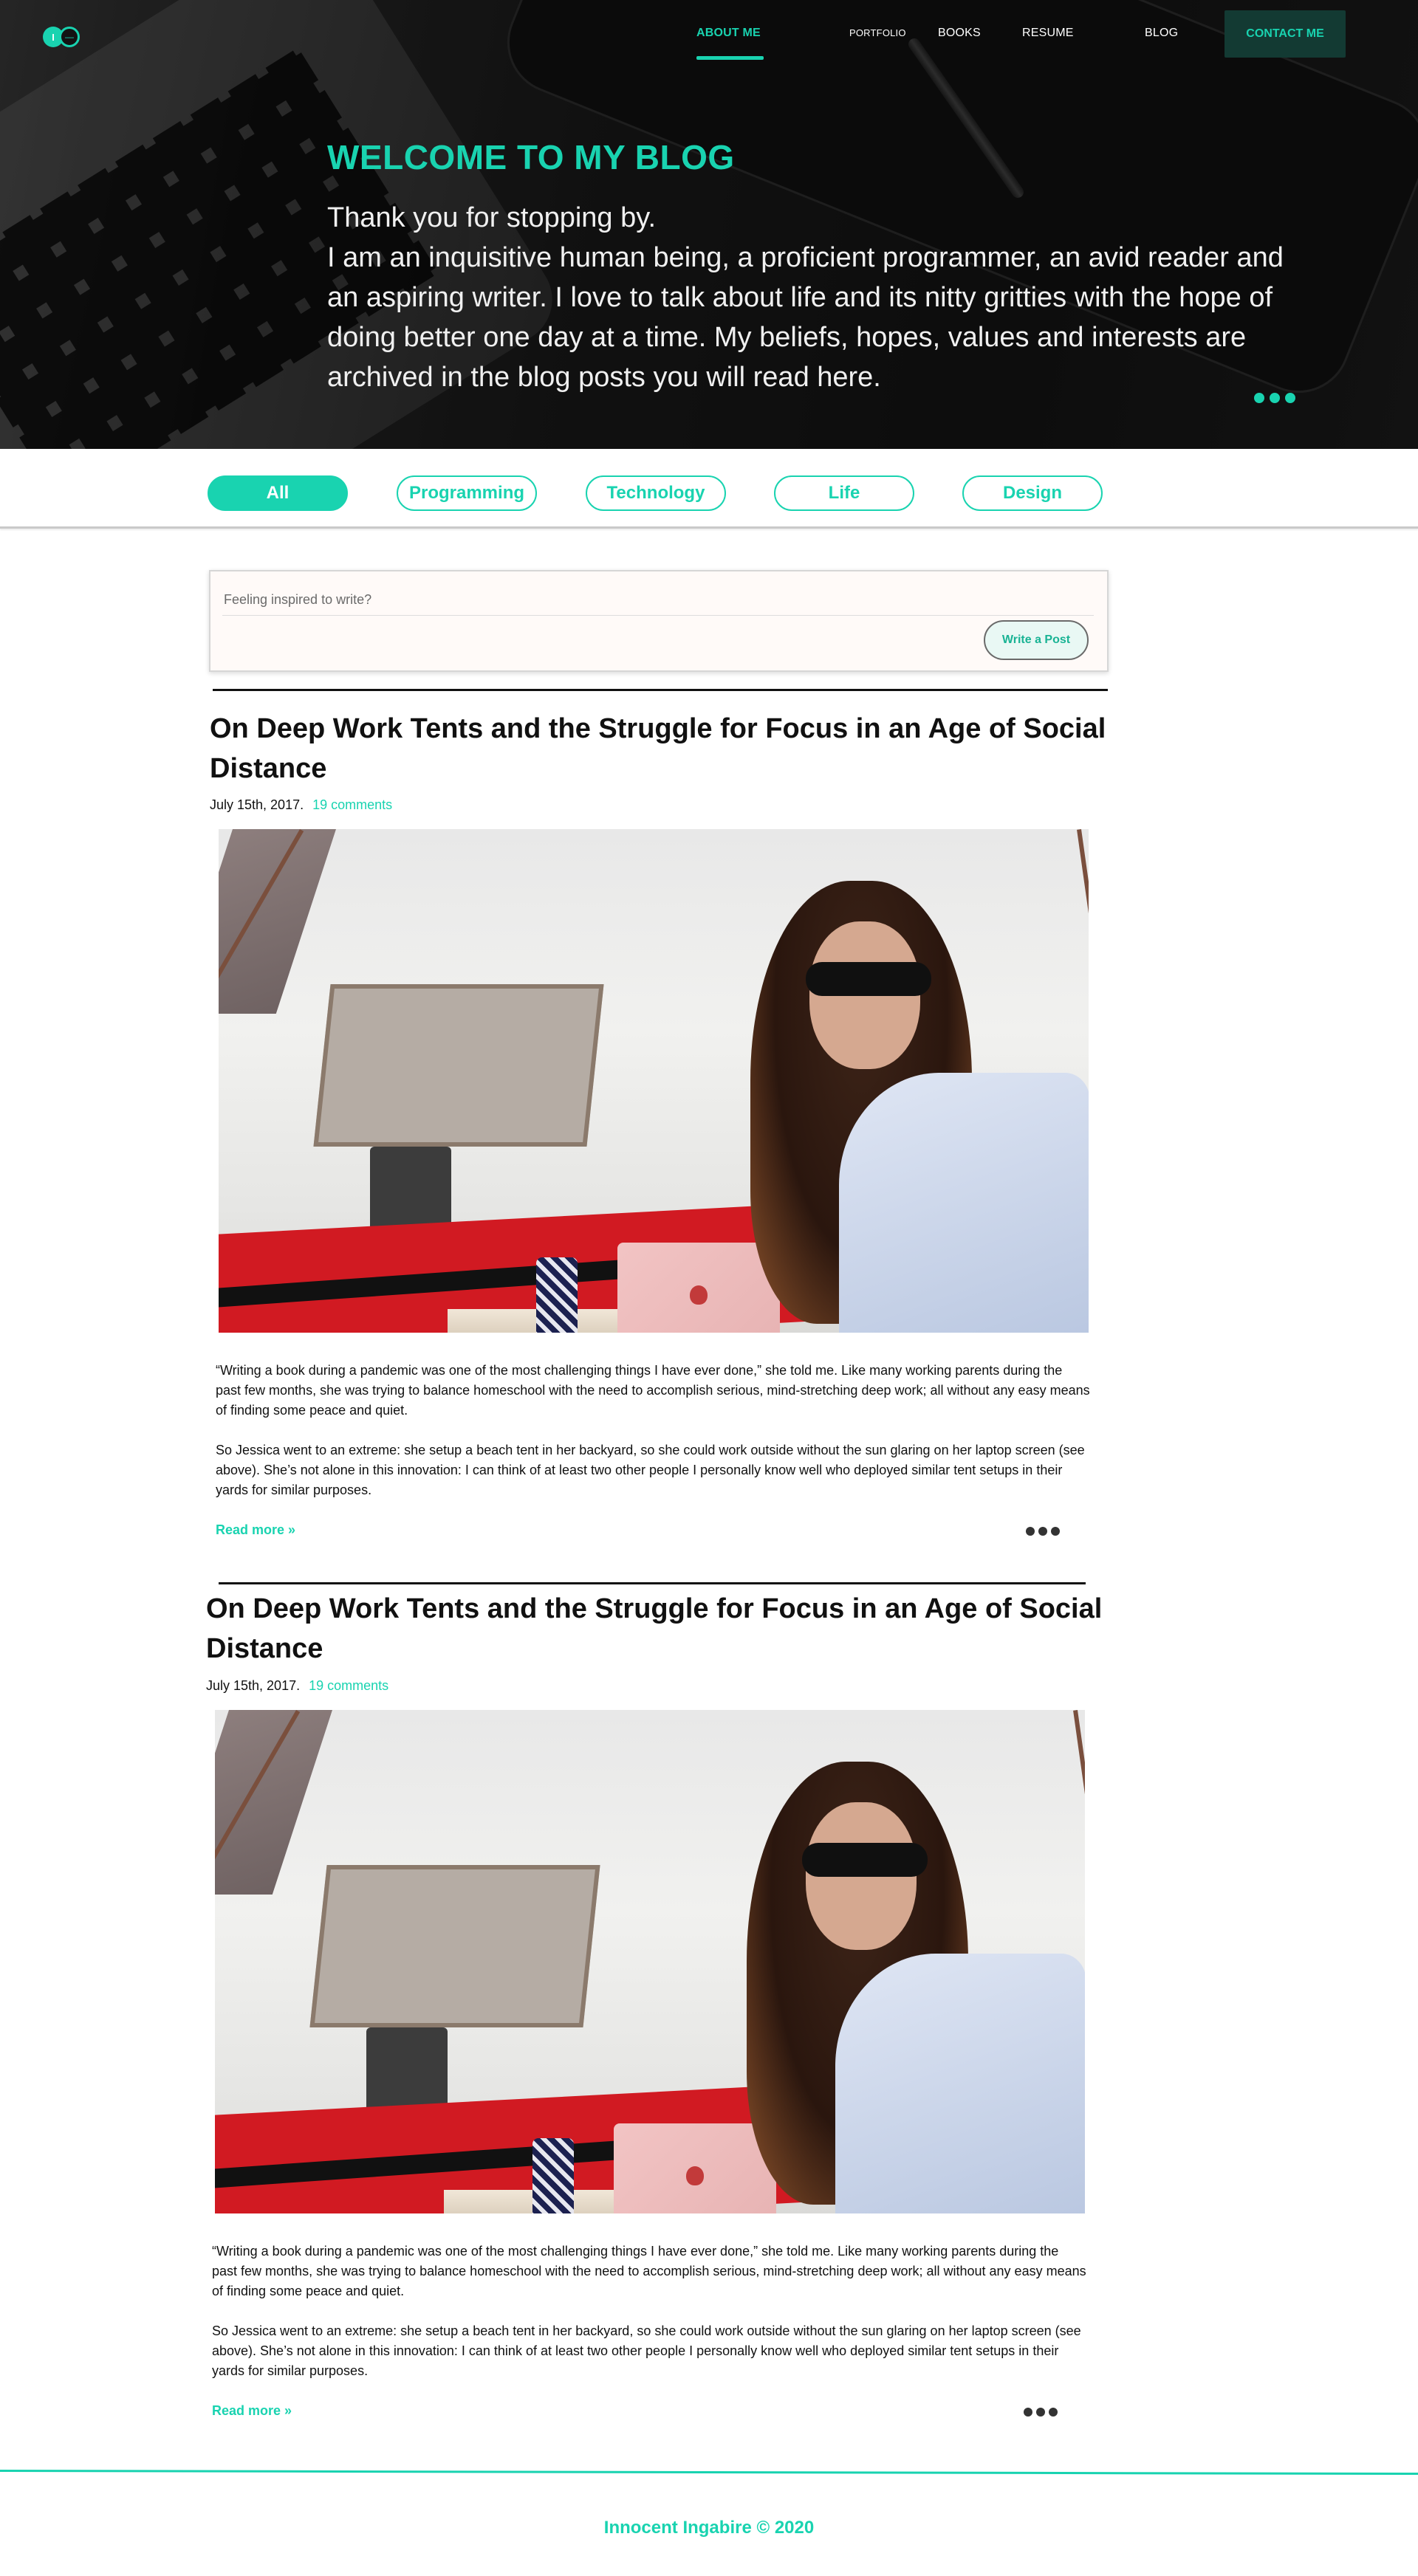 The width and height of the screenshot is (1418, 2576). I want to click on nav-blog: BLOG, so click(1161, 33).